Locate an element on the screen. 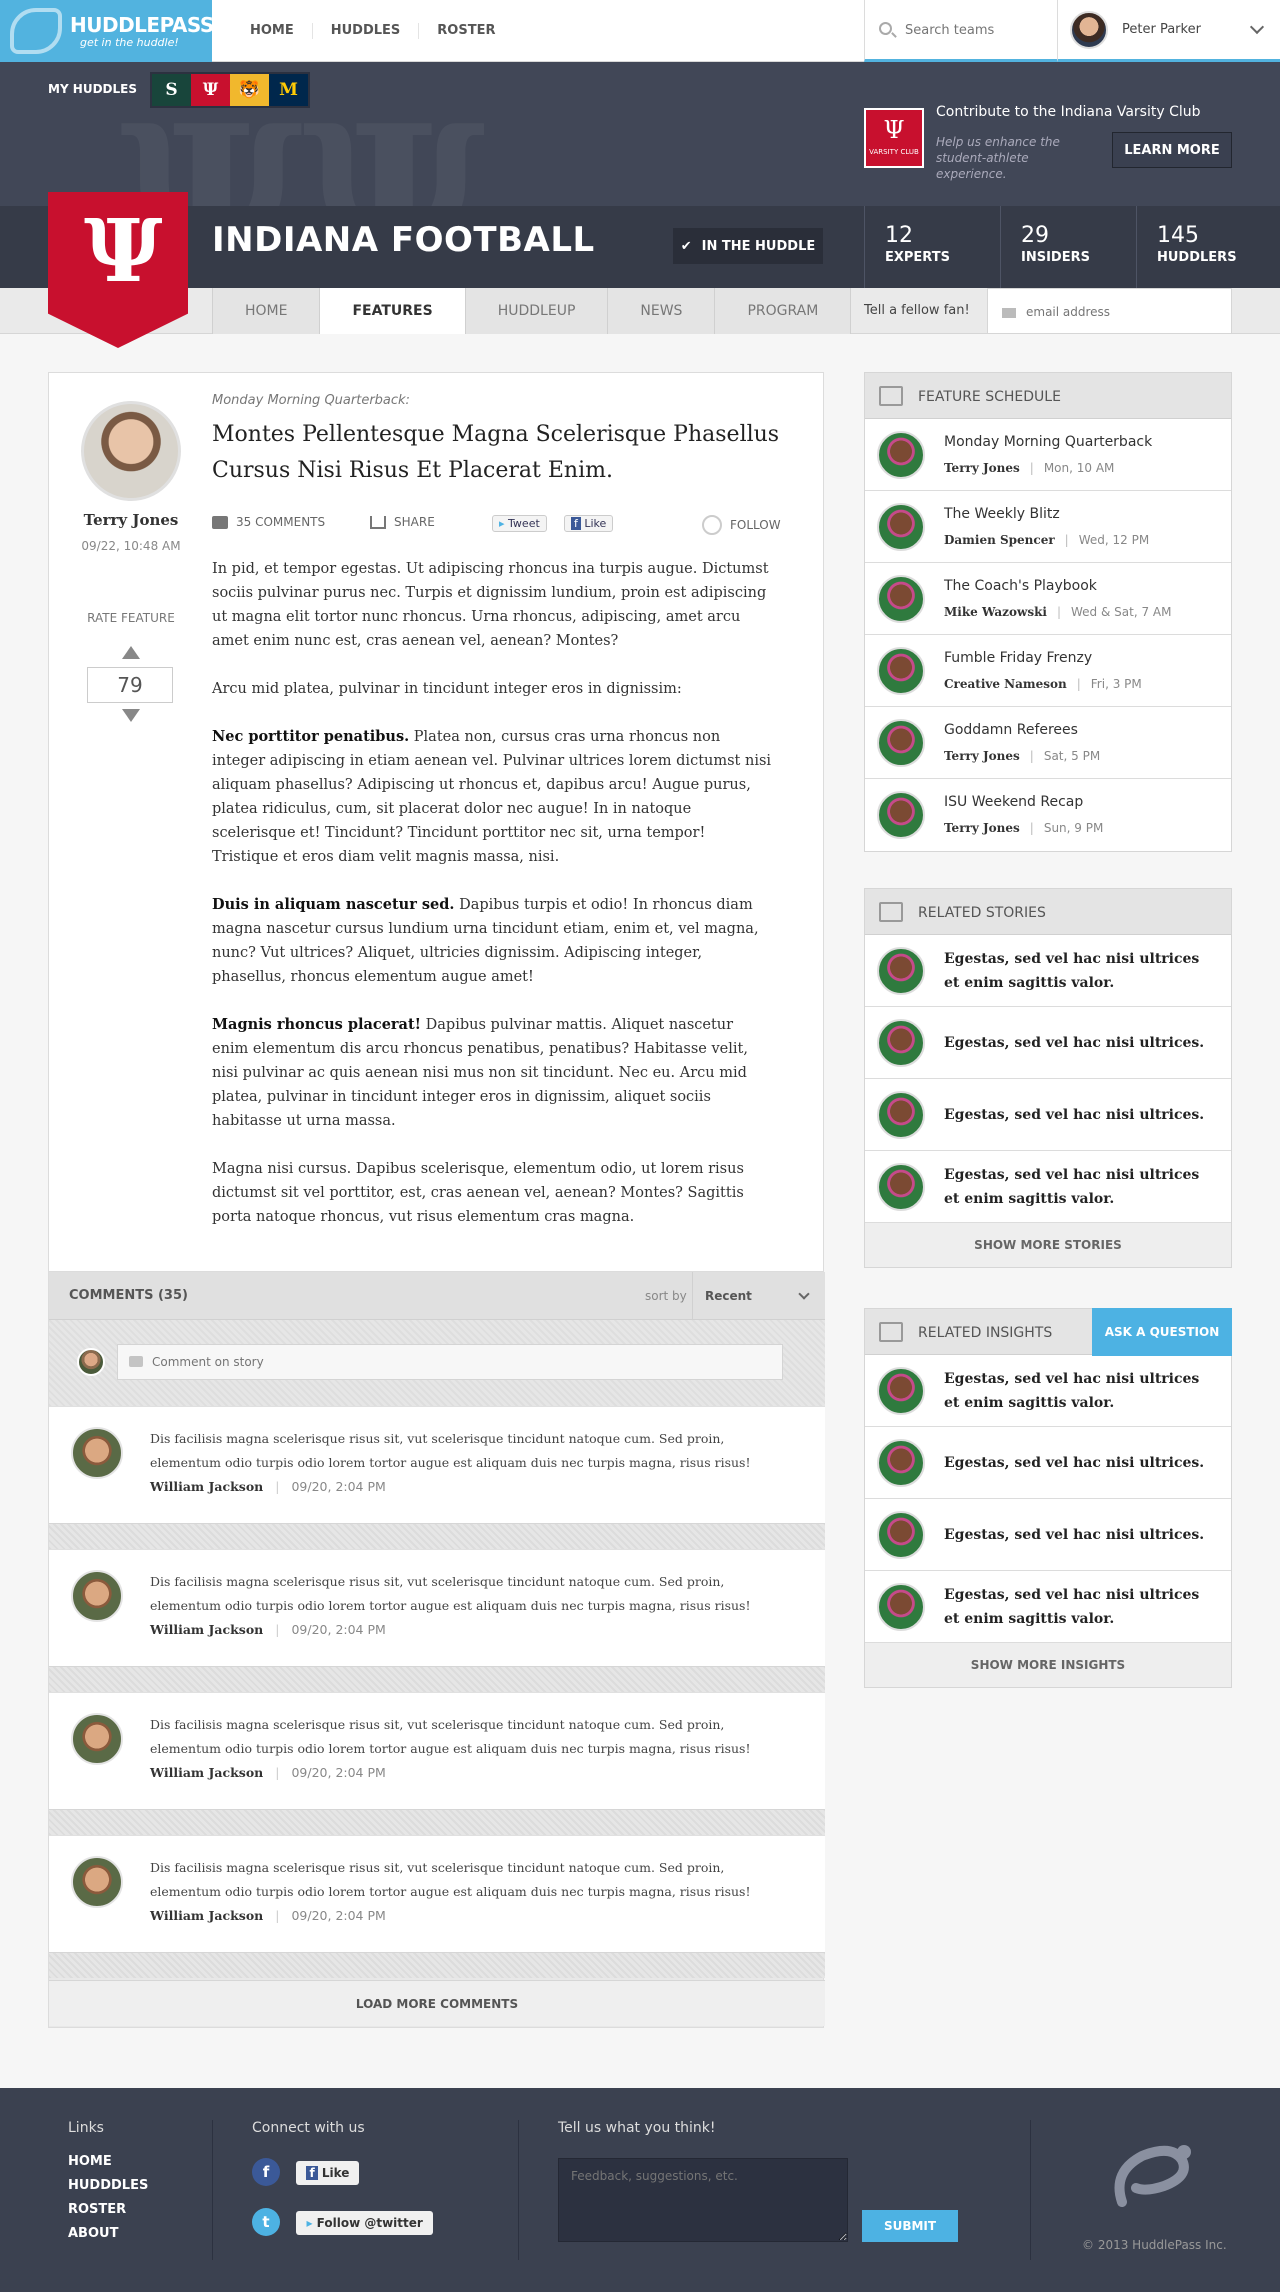 Image resolution: width=1280 pixels, height=2292 pixels. tab-features: FEATURES is located at coordinates (393, 311).